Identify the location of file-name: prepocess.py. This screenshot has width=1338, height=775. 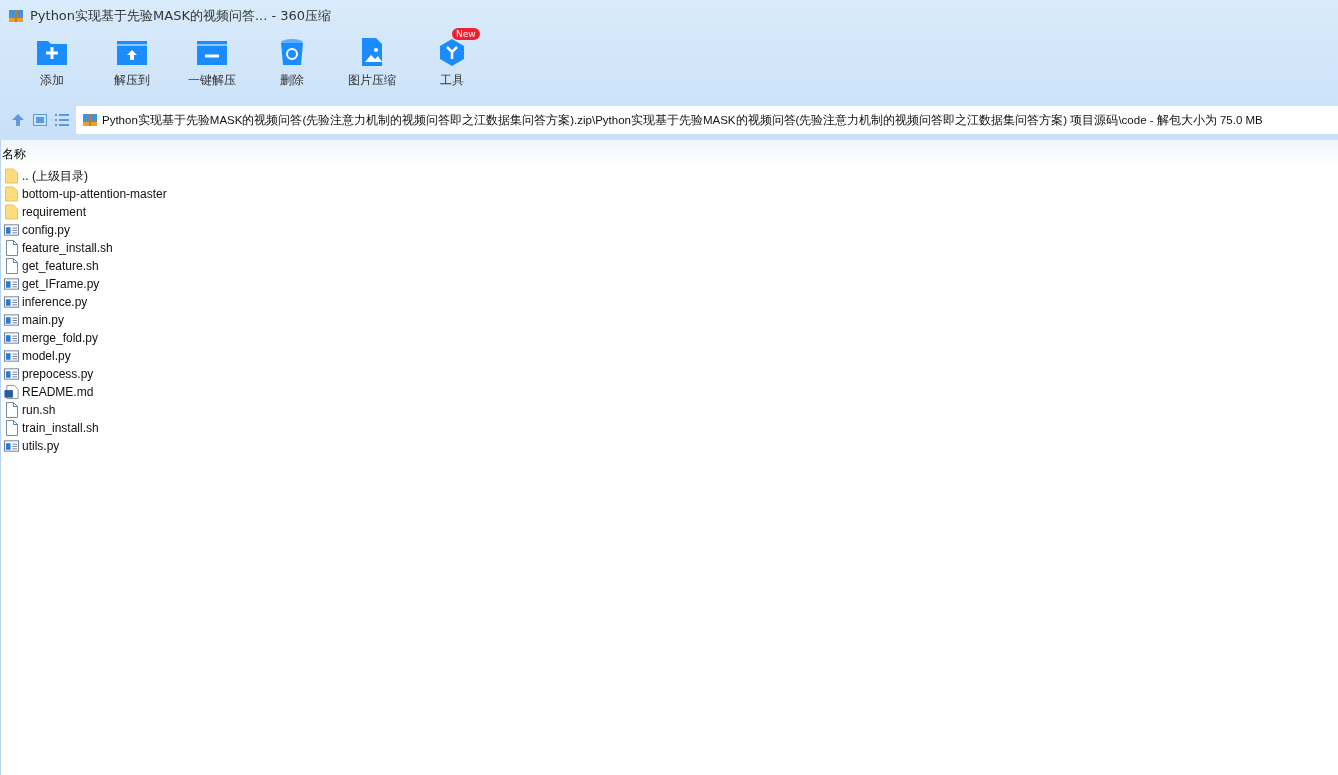
(58, 374).